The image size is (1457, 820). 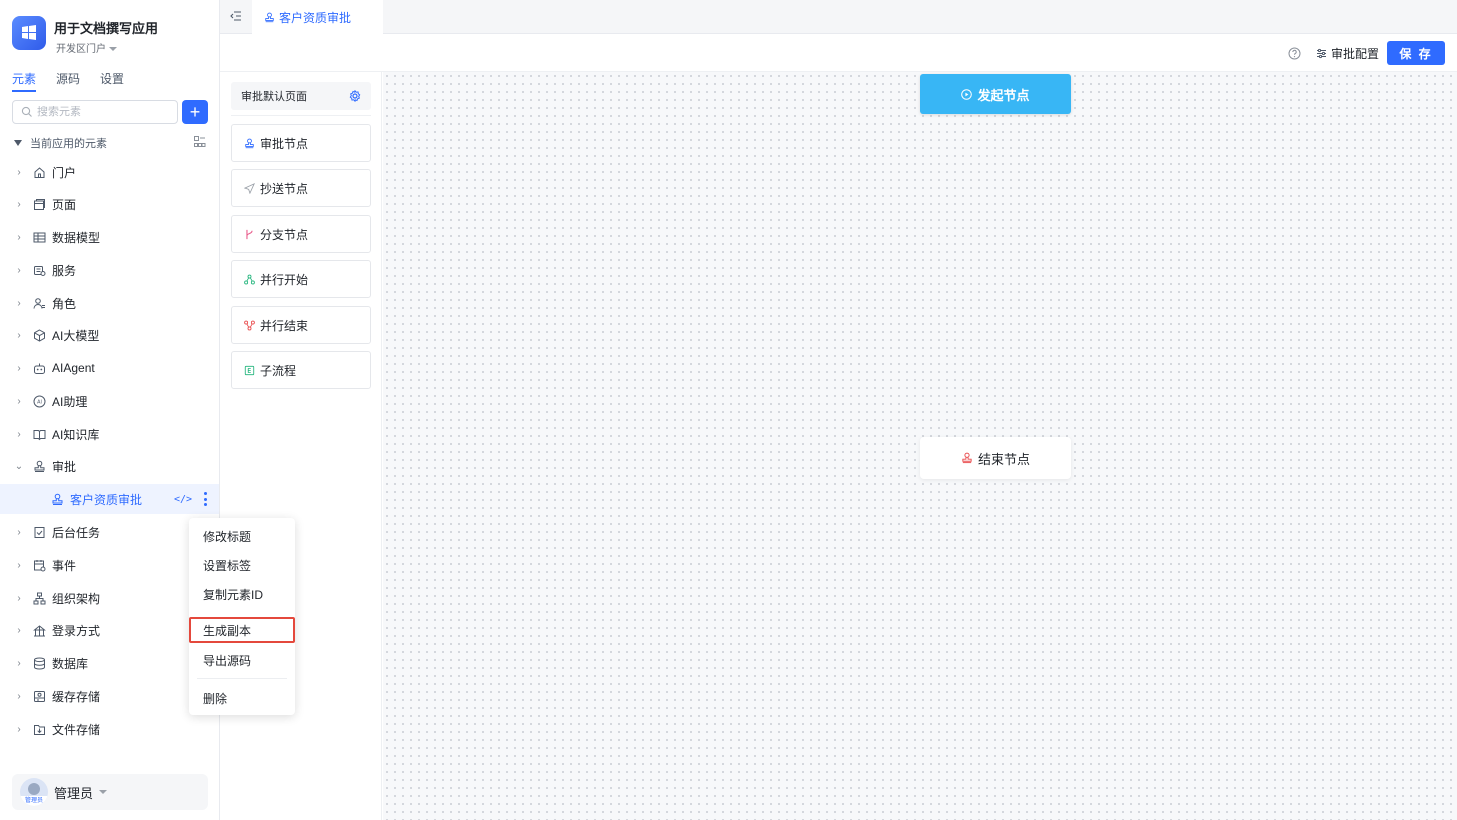 What do you see at coordinates (34, 801) in the screenshot?
I see `avatar-tag: 管理员` at bounding box center [34, 801].